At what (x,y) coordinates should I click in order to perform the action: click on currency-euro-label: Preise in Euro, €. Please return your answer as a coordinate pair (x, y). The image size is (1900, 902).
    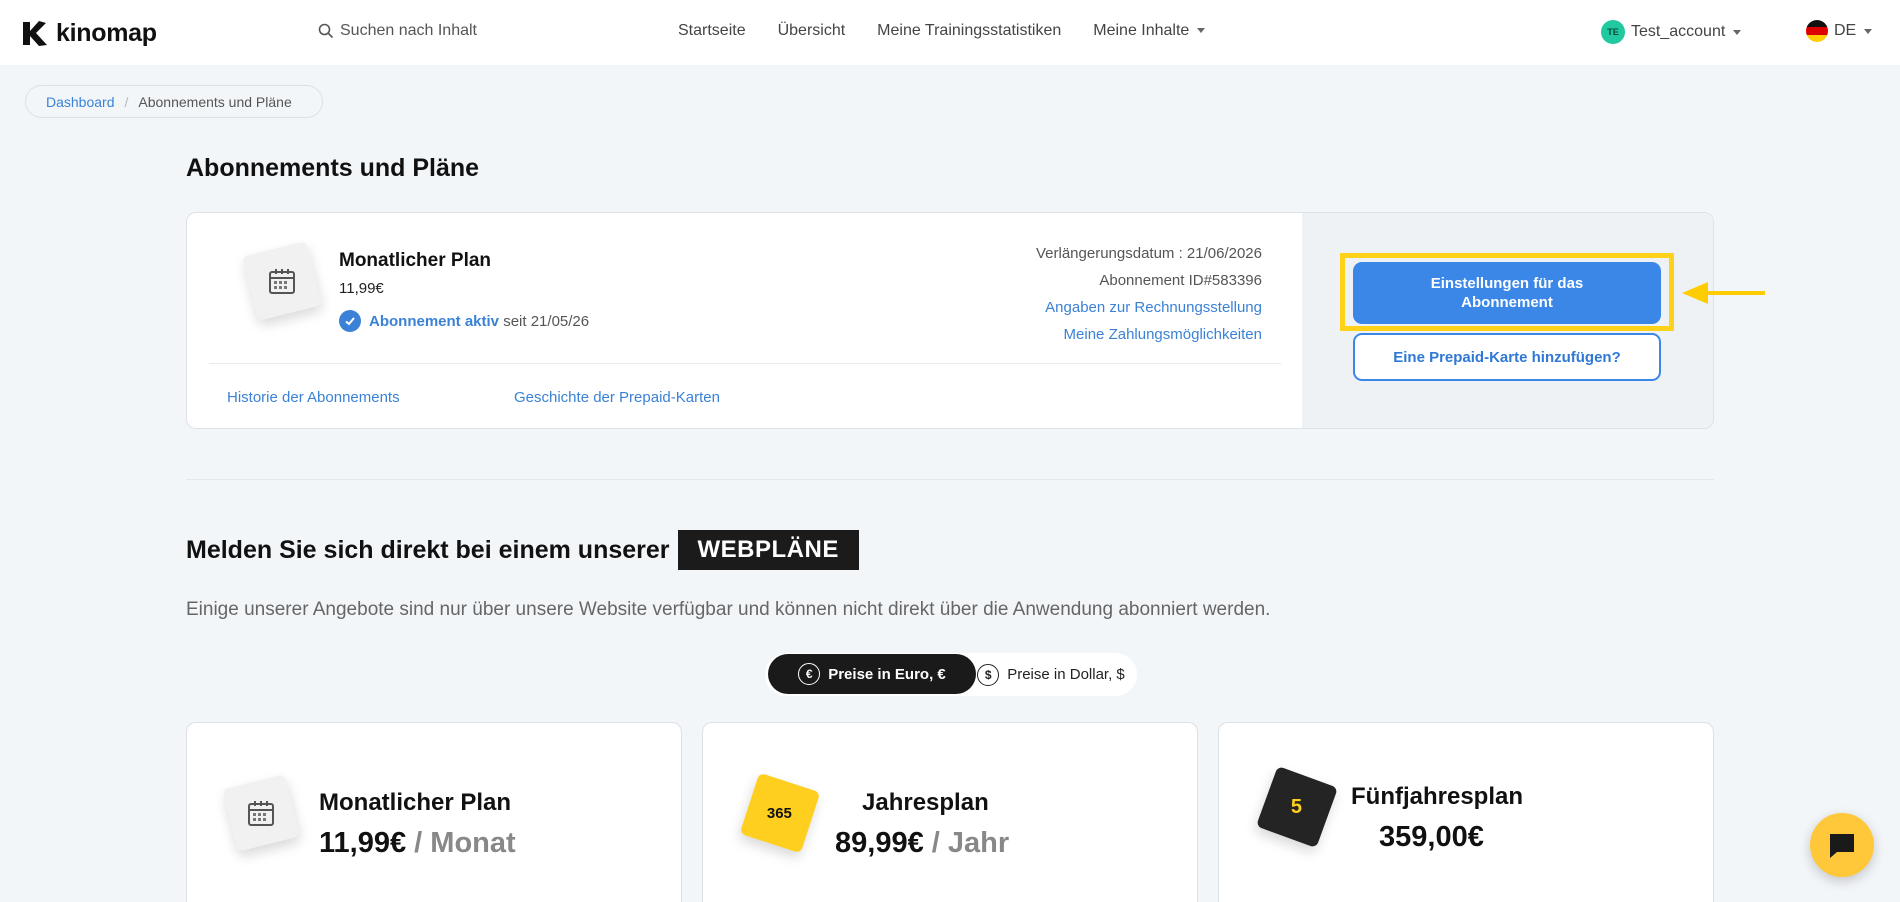
    Looking at the image, I should click on (887, 674).